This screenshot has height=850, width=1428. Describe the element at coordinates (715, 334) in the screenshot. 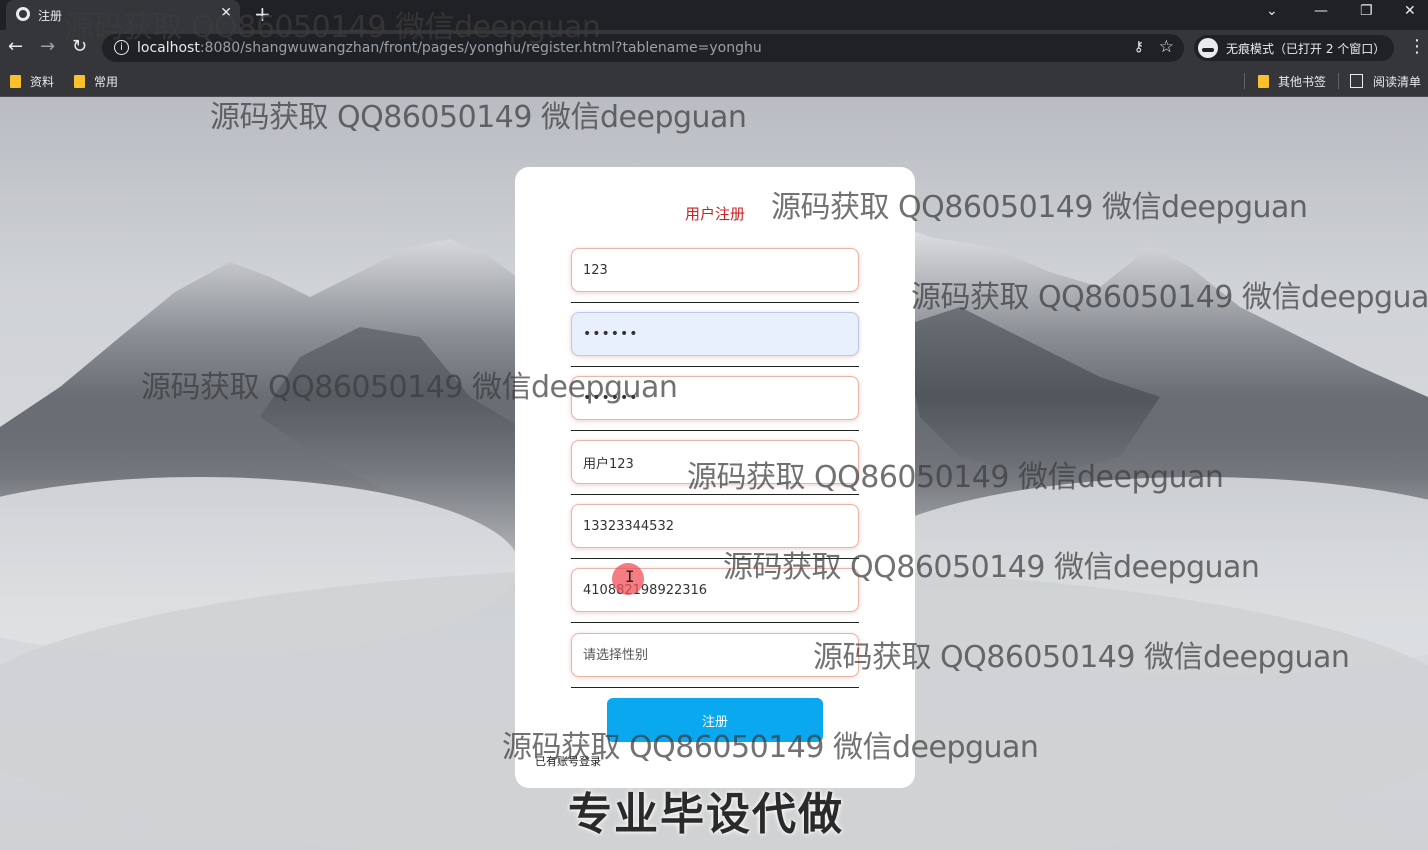

I see `password-field` at that location.